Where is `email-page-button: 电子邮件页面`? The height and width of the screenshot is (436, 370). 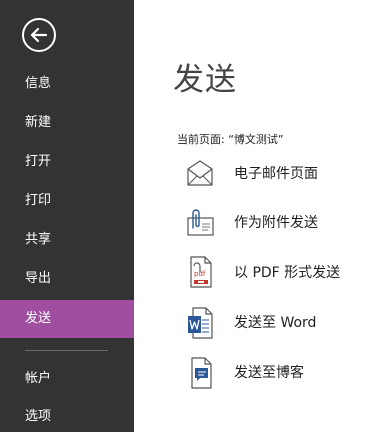
email-page-button: 电子邮件页面 is located at coordinates (274, 173).